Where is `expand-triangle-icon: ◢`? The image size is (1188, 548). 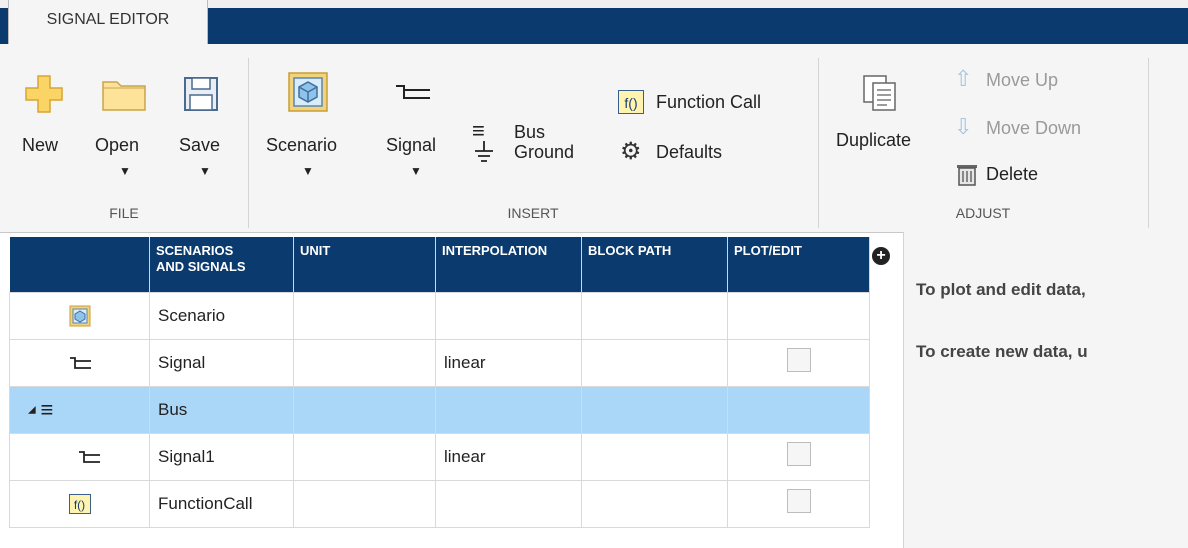
expand-triangle-icon: ◢ is located at coordinates (32, 409).